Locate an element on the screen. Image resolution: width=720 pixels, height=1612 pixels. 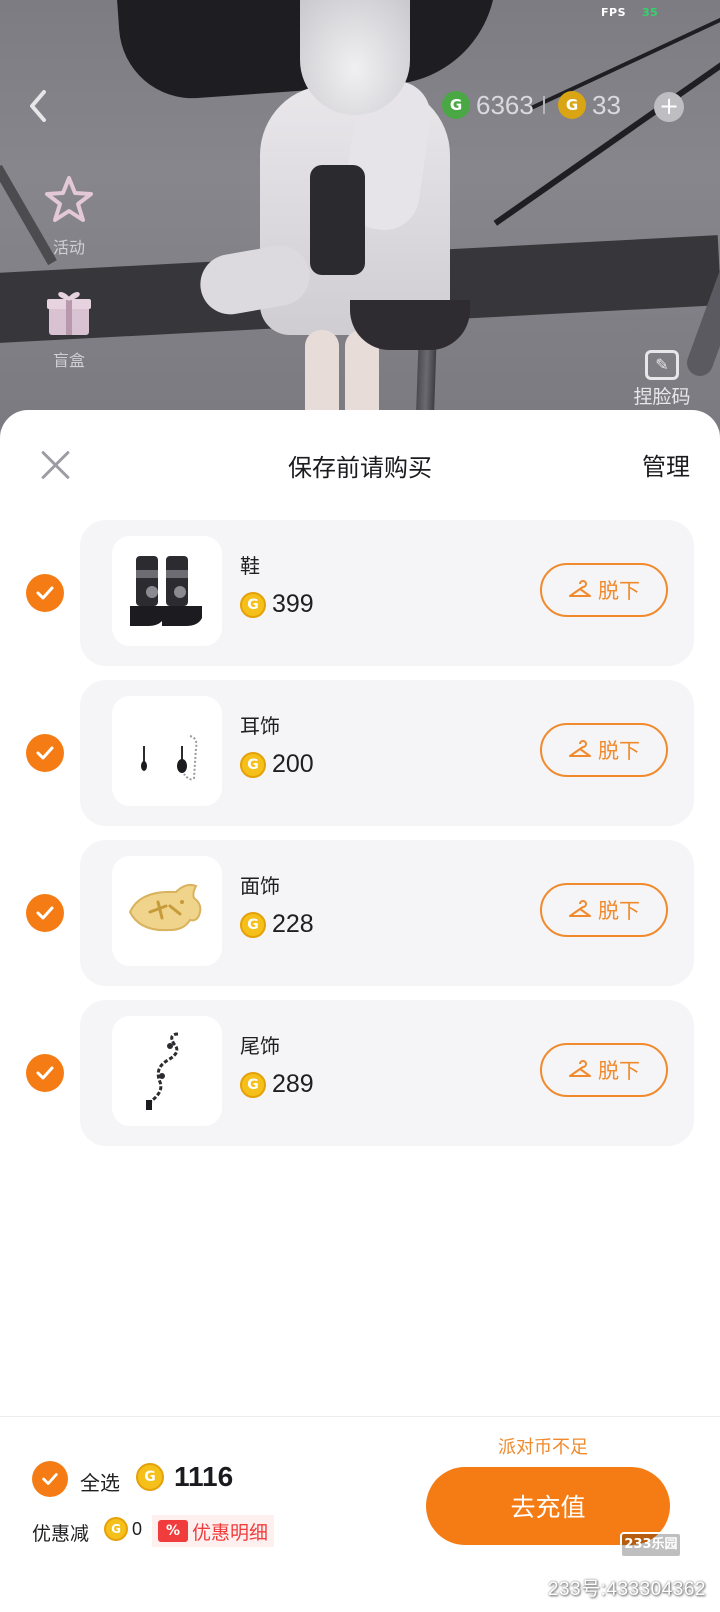
side-menu-blind-box: 盲盒 is located at coordinates (69, 328).